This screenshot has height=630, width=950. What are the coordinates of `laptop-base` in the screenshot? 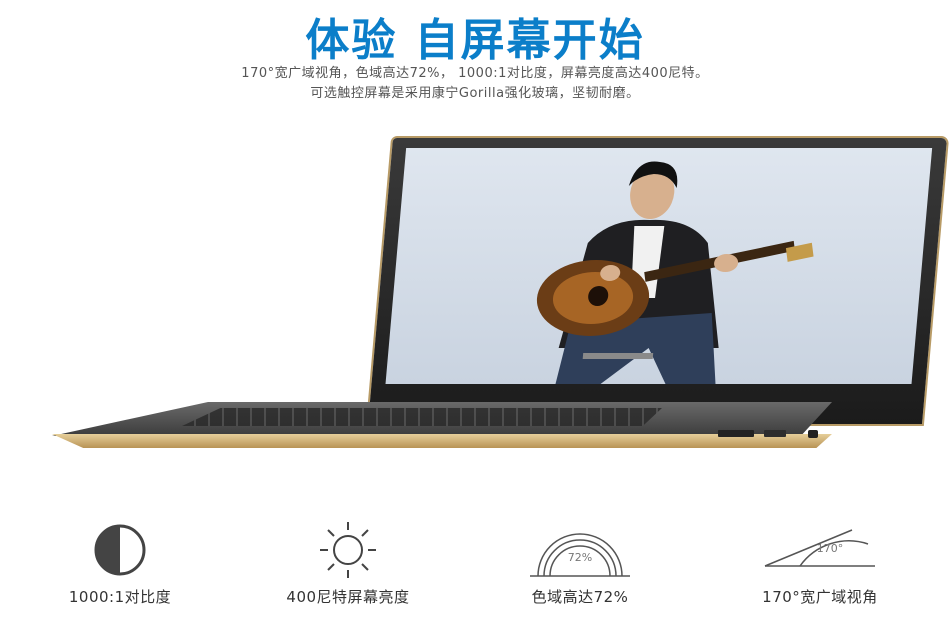 It's located at (442, 425).